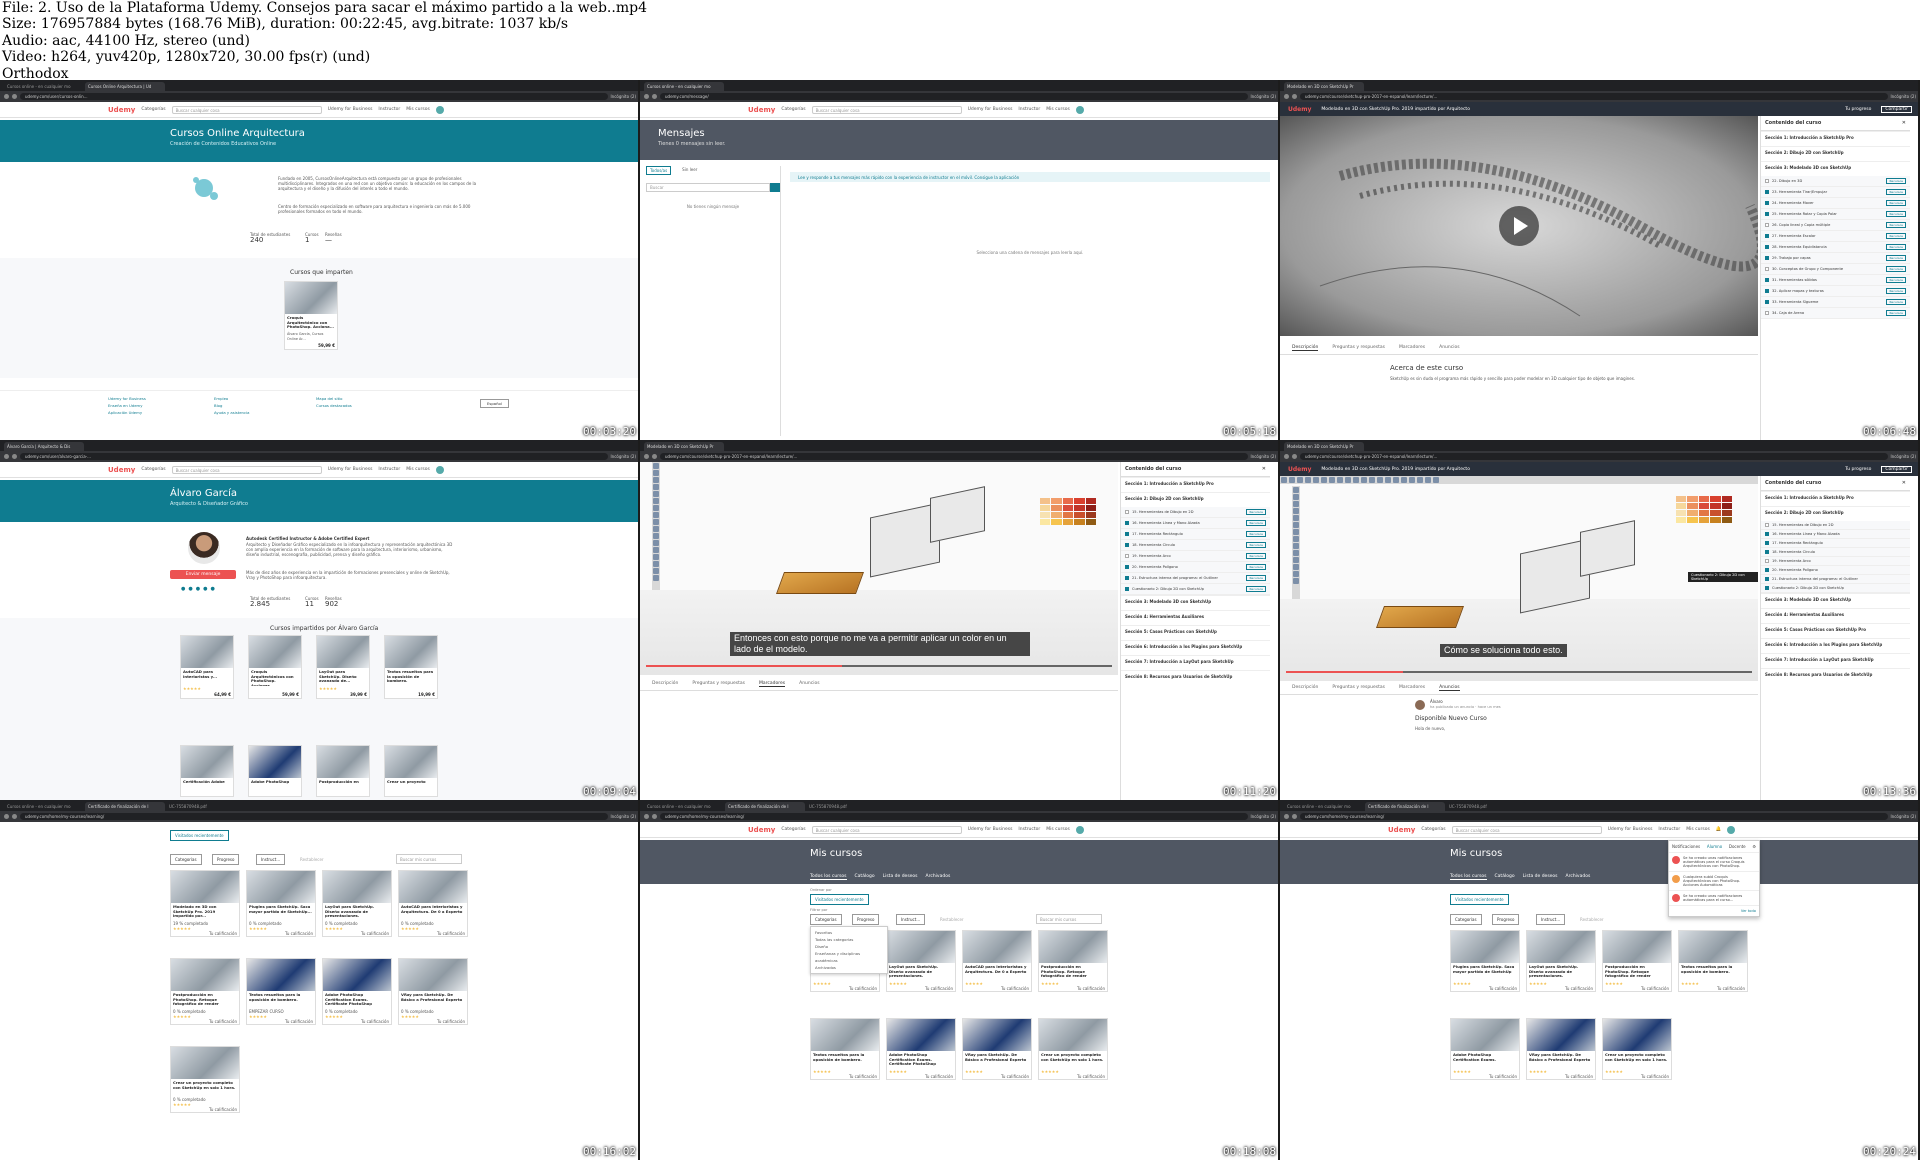 The image size is (1920, 1160). What do you see at coordinates (1835, 543) in the screenshot?
I see `lecture-item: 17. Herramienta Rectángulo` at bounding box center [1835, 543].